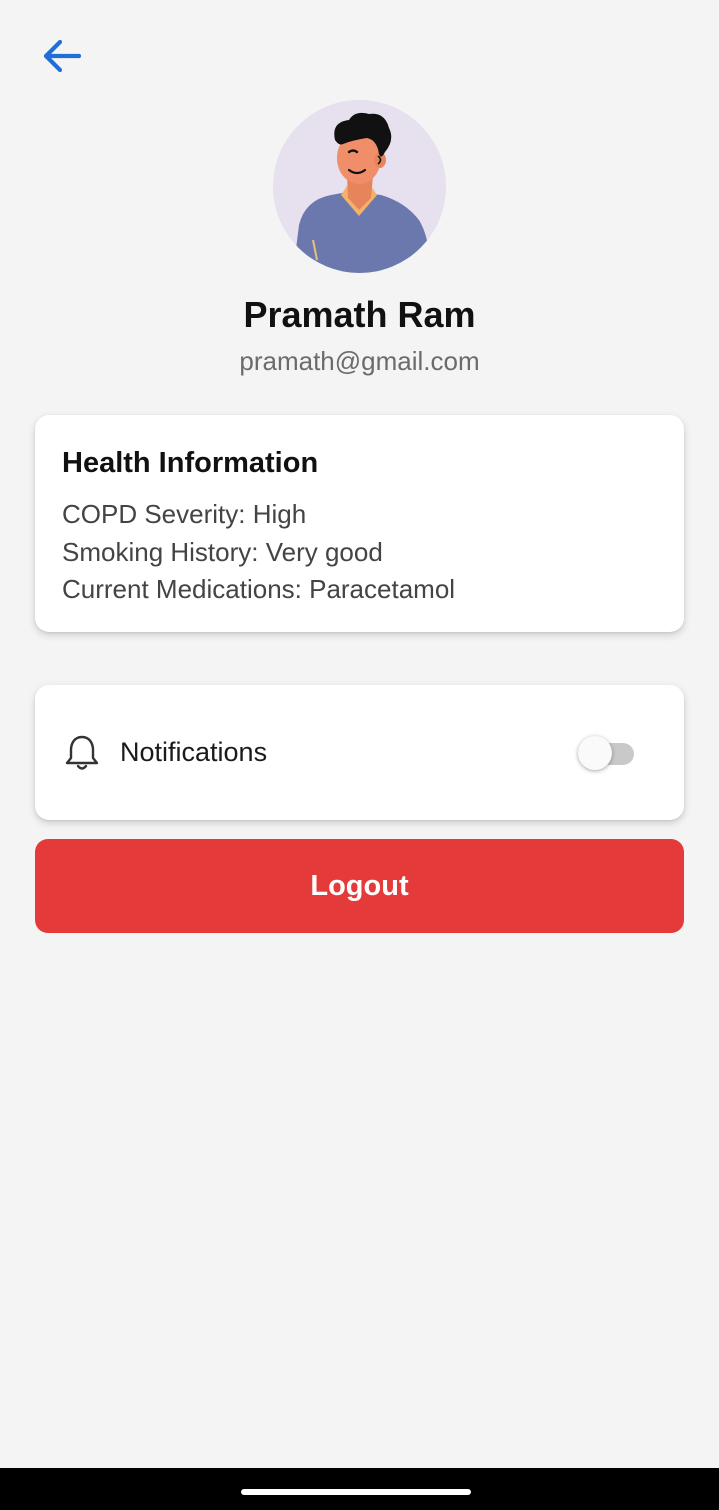  I want to click on system-nav-bar, so click(359, 1489).